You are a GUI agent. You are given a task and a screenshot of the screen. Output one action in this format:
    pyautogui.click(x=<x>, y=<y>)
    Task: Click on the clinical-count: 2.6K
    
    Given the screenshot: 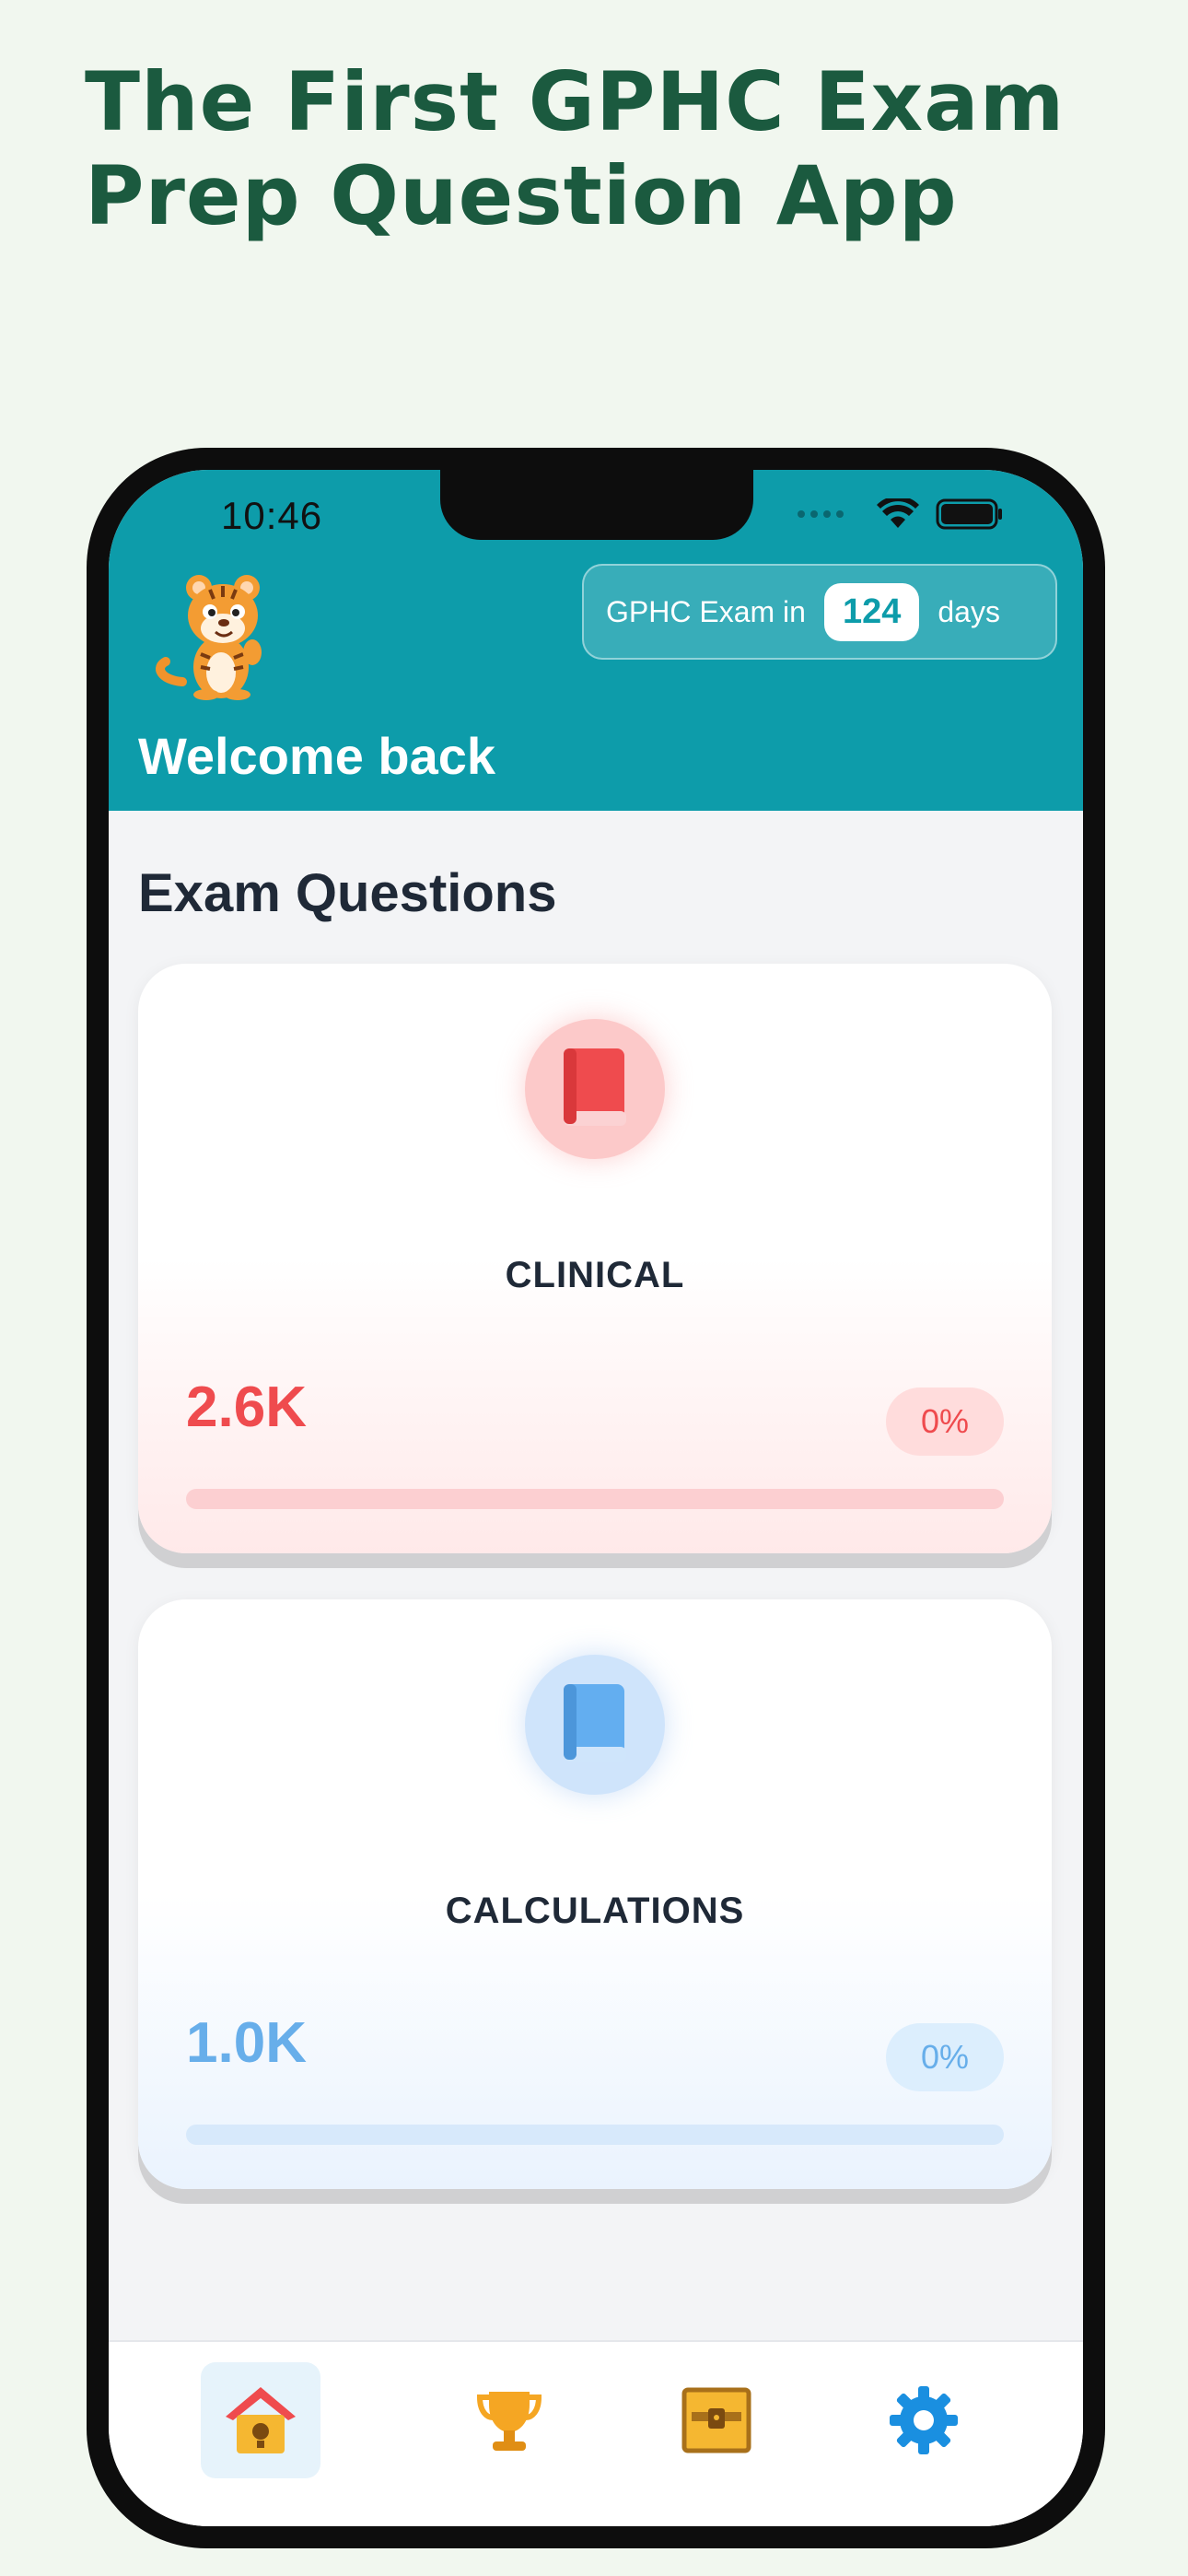 What is the action you would take?
    pyautogui.click(x=246, y=1407)
    